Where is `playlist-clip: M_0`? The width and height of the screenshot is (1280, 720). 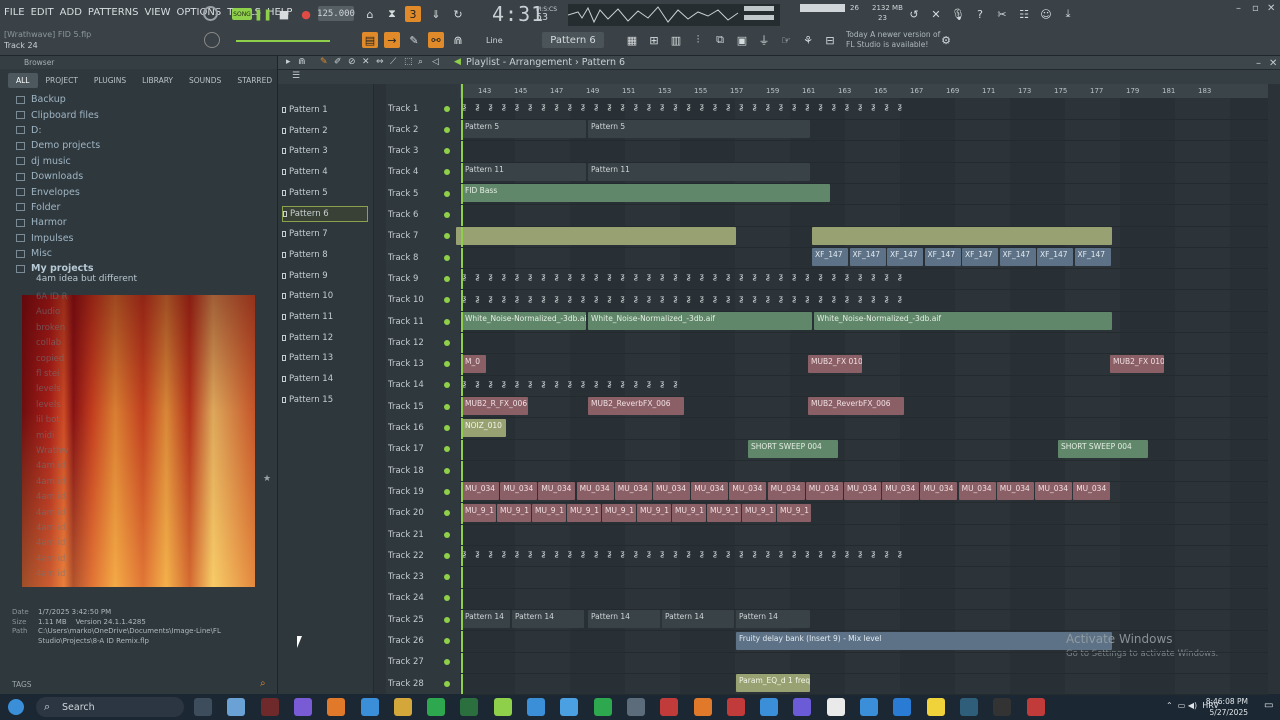
playlist-clip: M_0 is located at coordinates (474, 363).